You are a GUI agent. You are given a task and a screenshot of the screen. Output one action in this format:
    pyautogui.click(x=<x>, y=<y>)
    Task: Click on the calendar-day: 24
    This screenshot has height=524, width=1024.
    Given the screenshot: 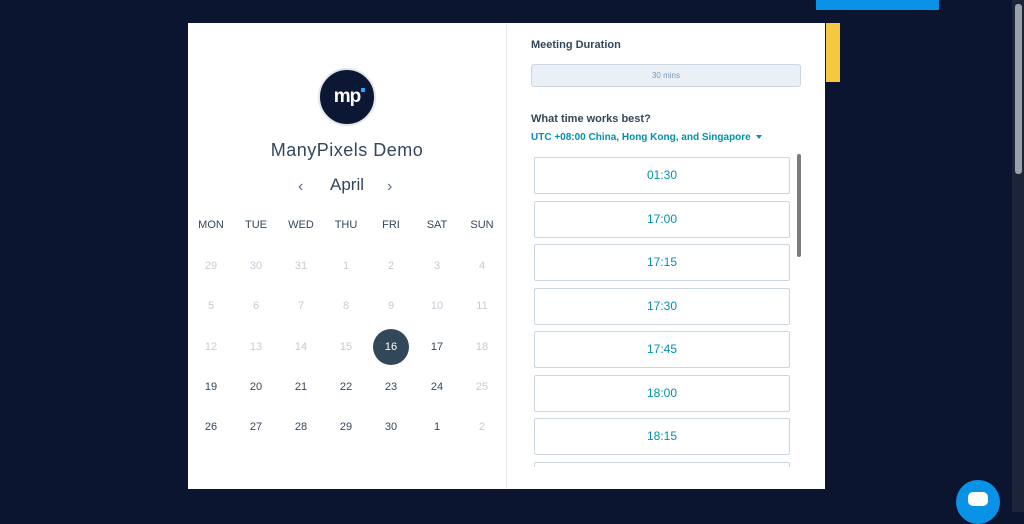 What is the action you would take?
    pyautogui.click(x=437, y=387)
    